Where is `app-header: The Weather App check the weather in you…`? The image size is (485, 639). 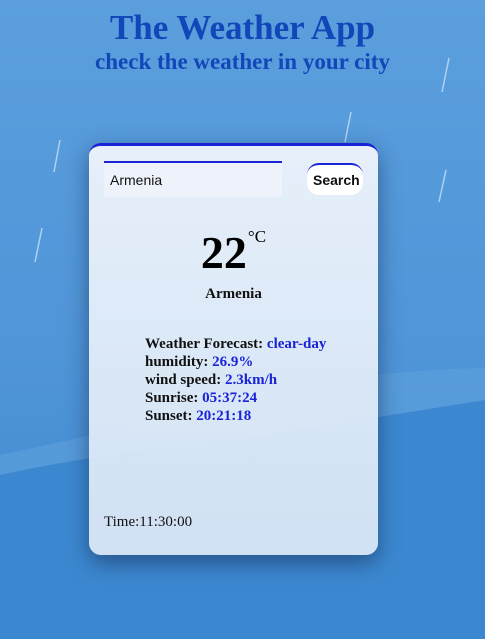
app-header: The Weather App check the weather in you… is located at coordinates (242, 42).